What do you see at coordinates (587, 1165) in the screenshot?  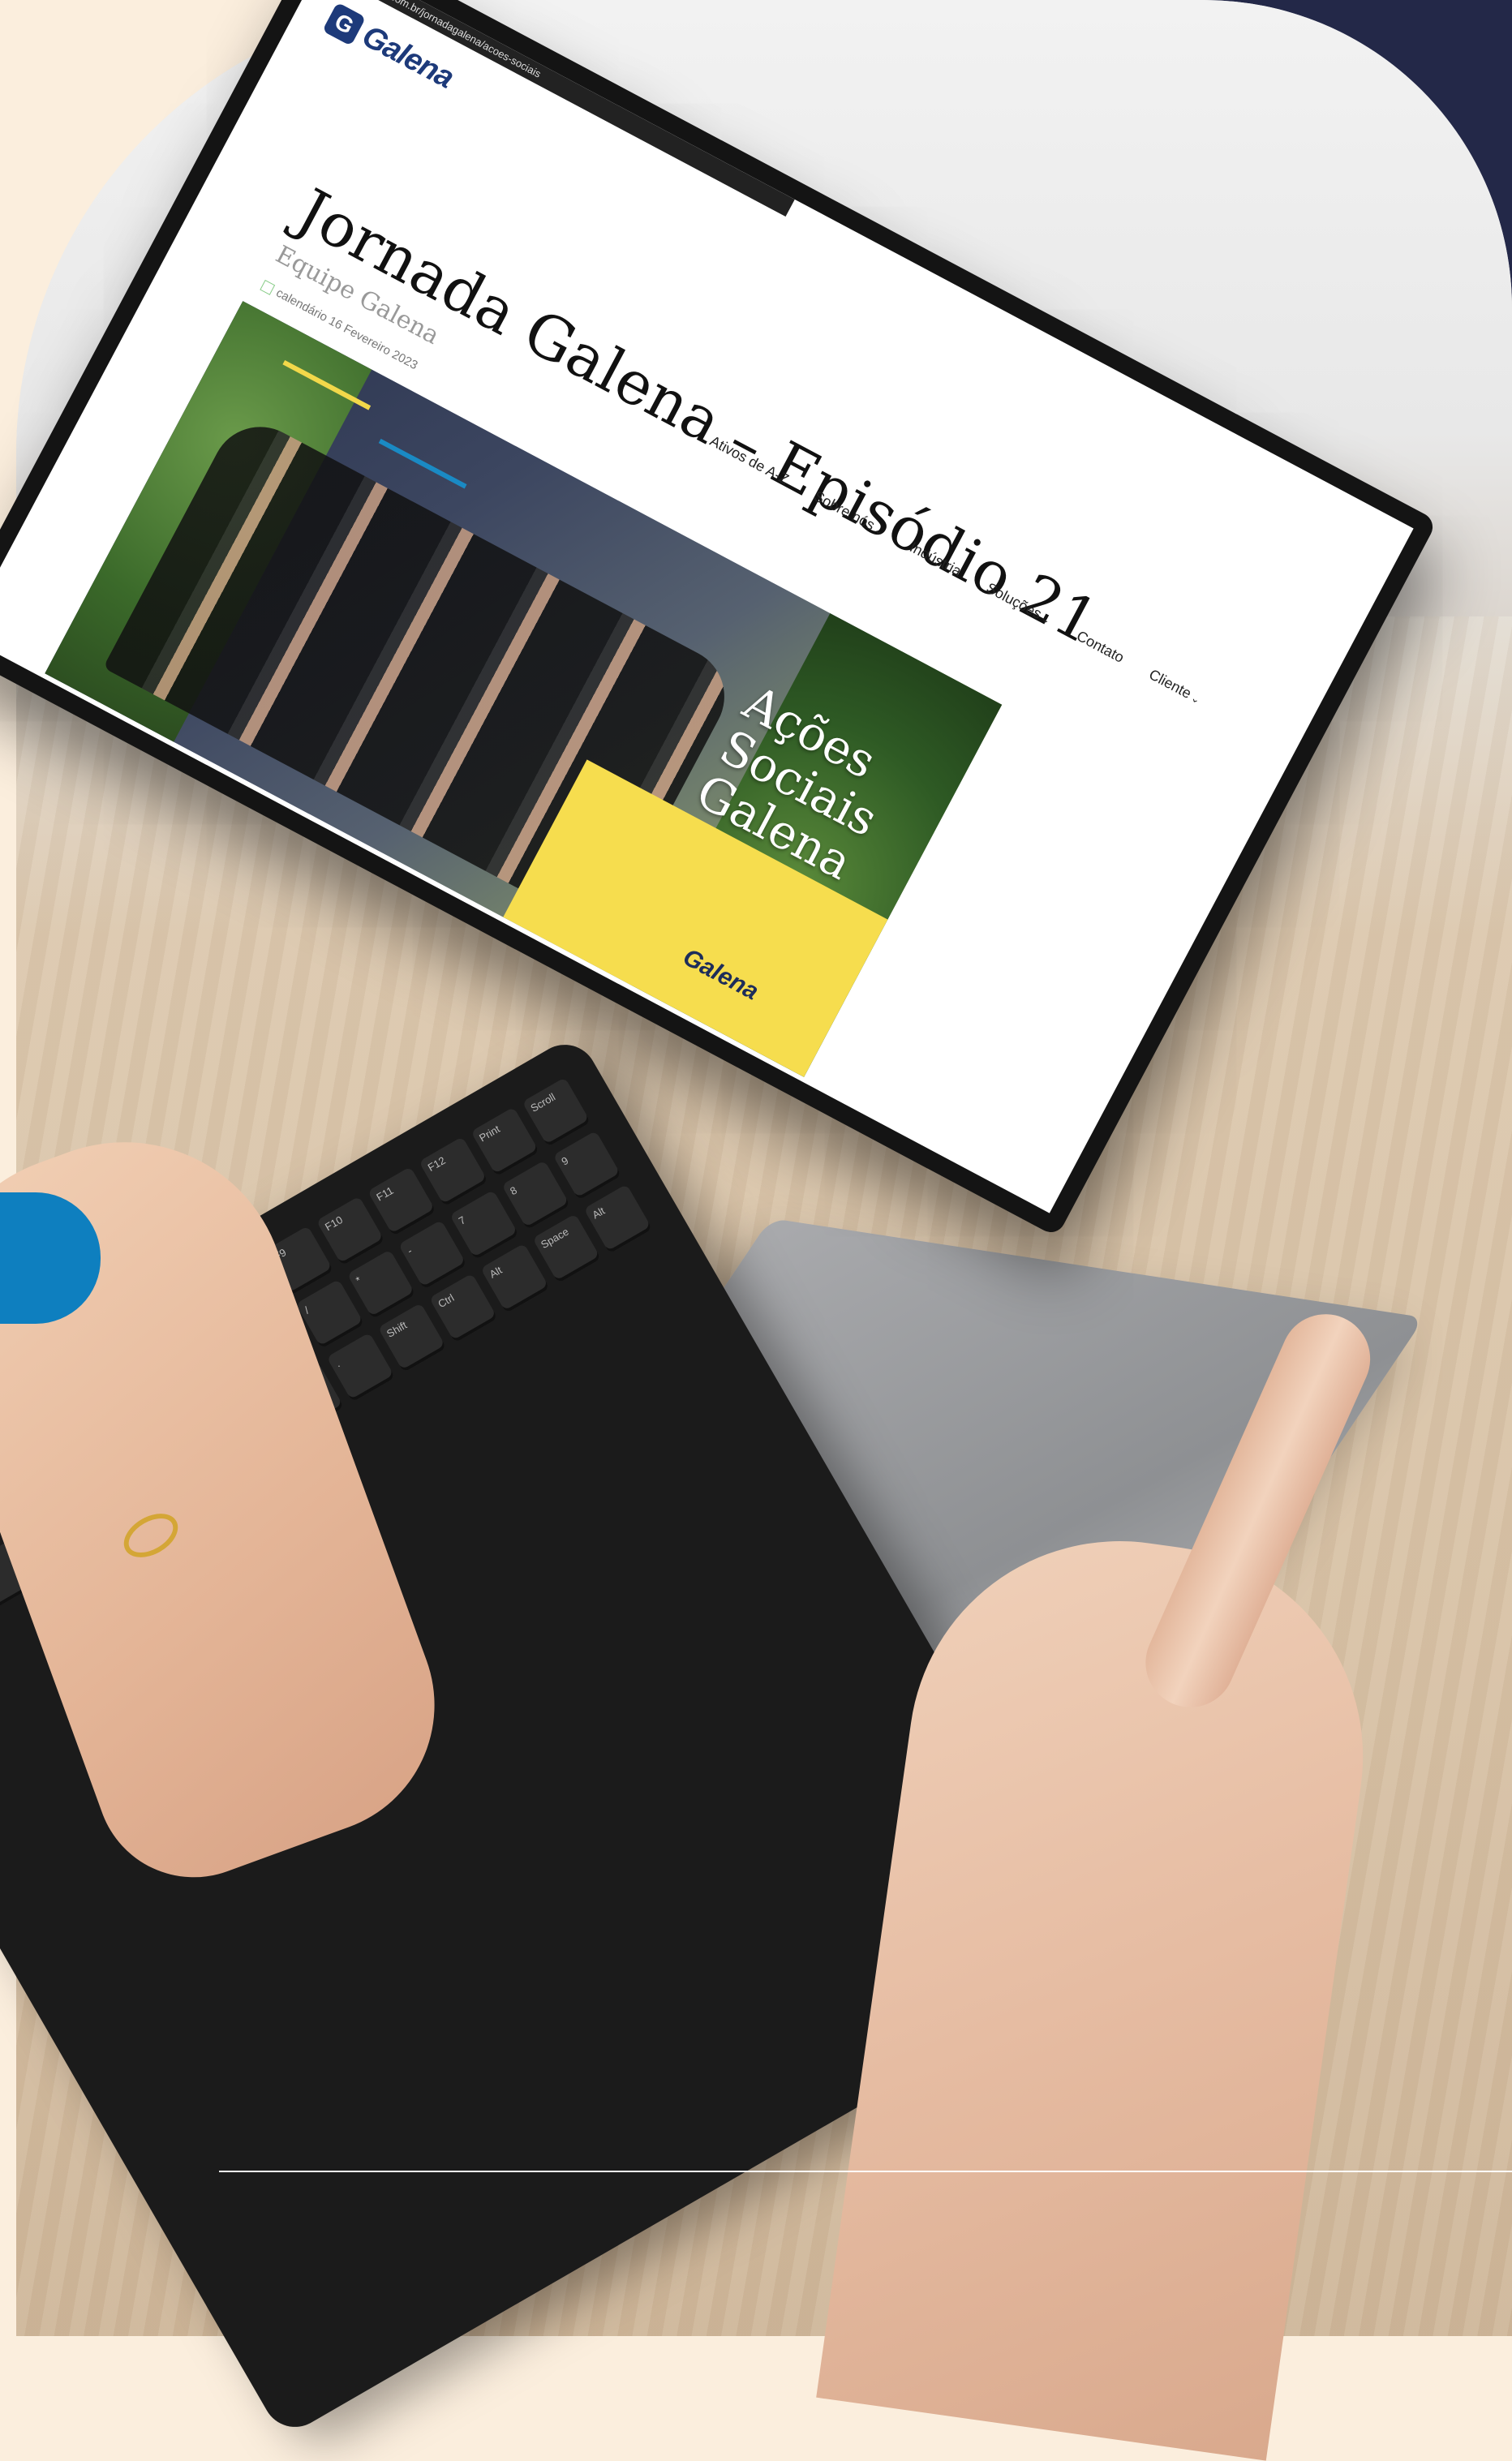 I see `keyboard-key: 9` at bounding box center [587, 1165].